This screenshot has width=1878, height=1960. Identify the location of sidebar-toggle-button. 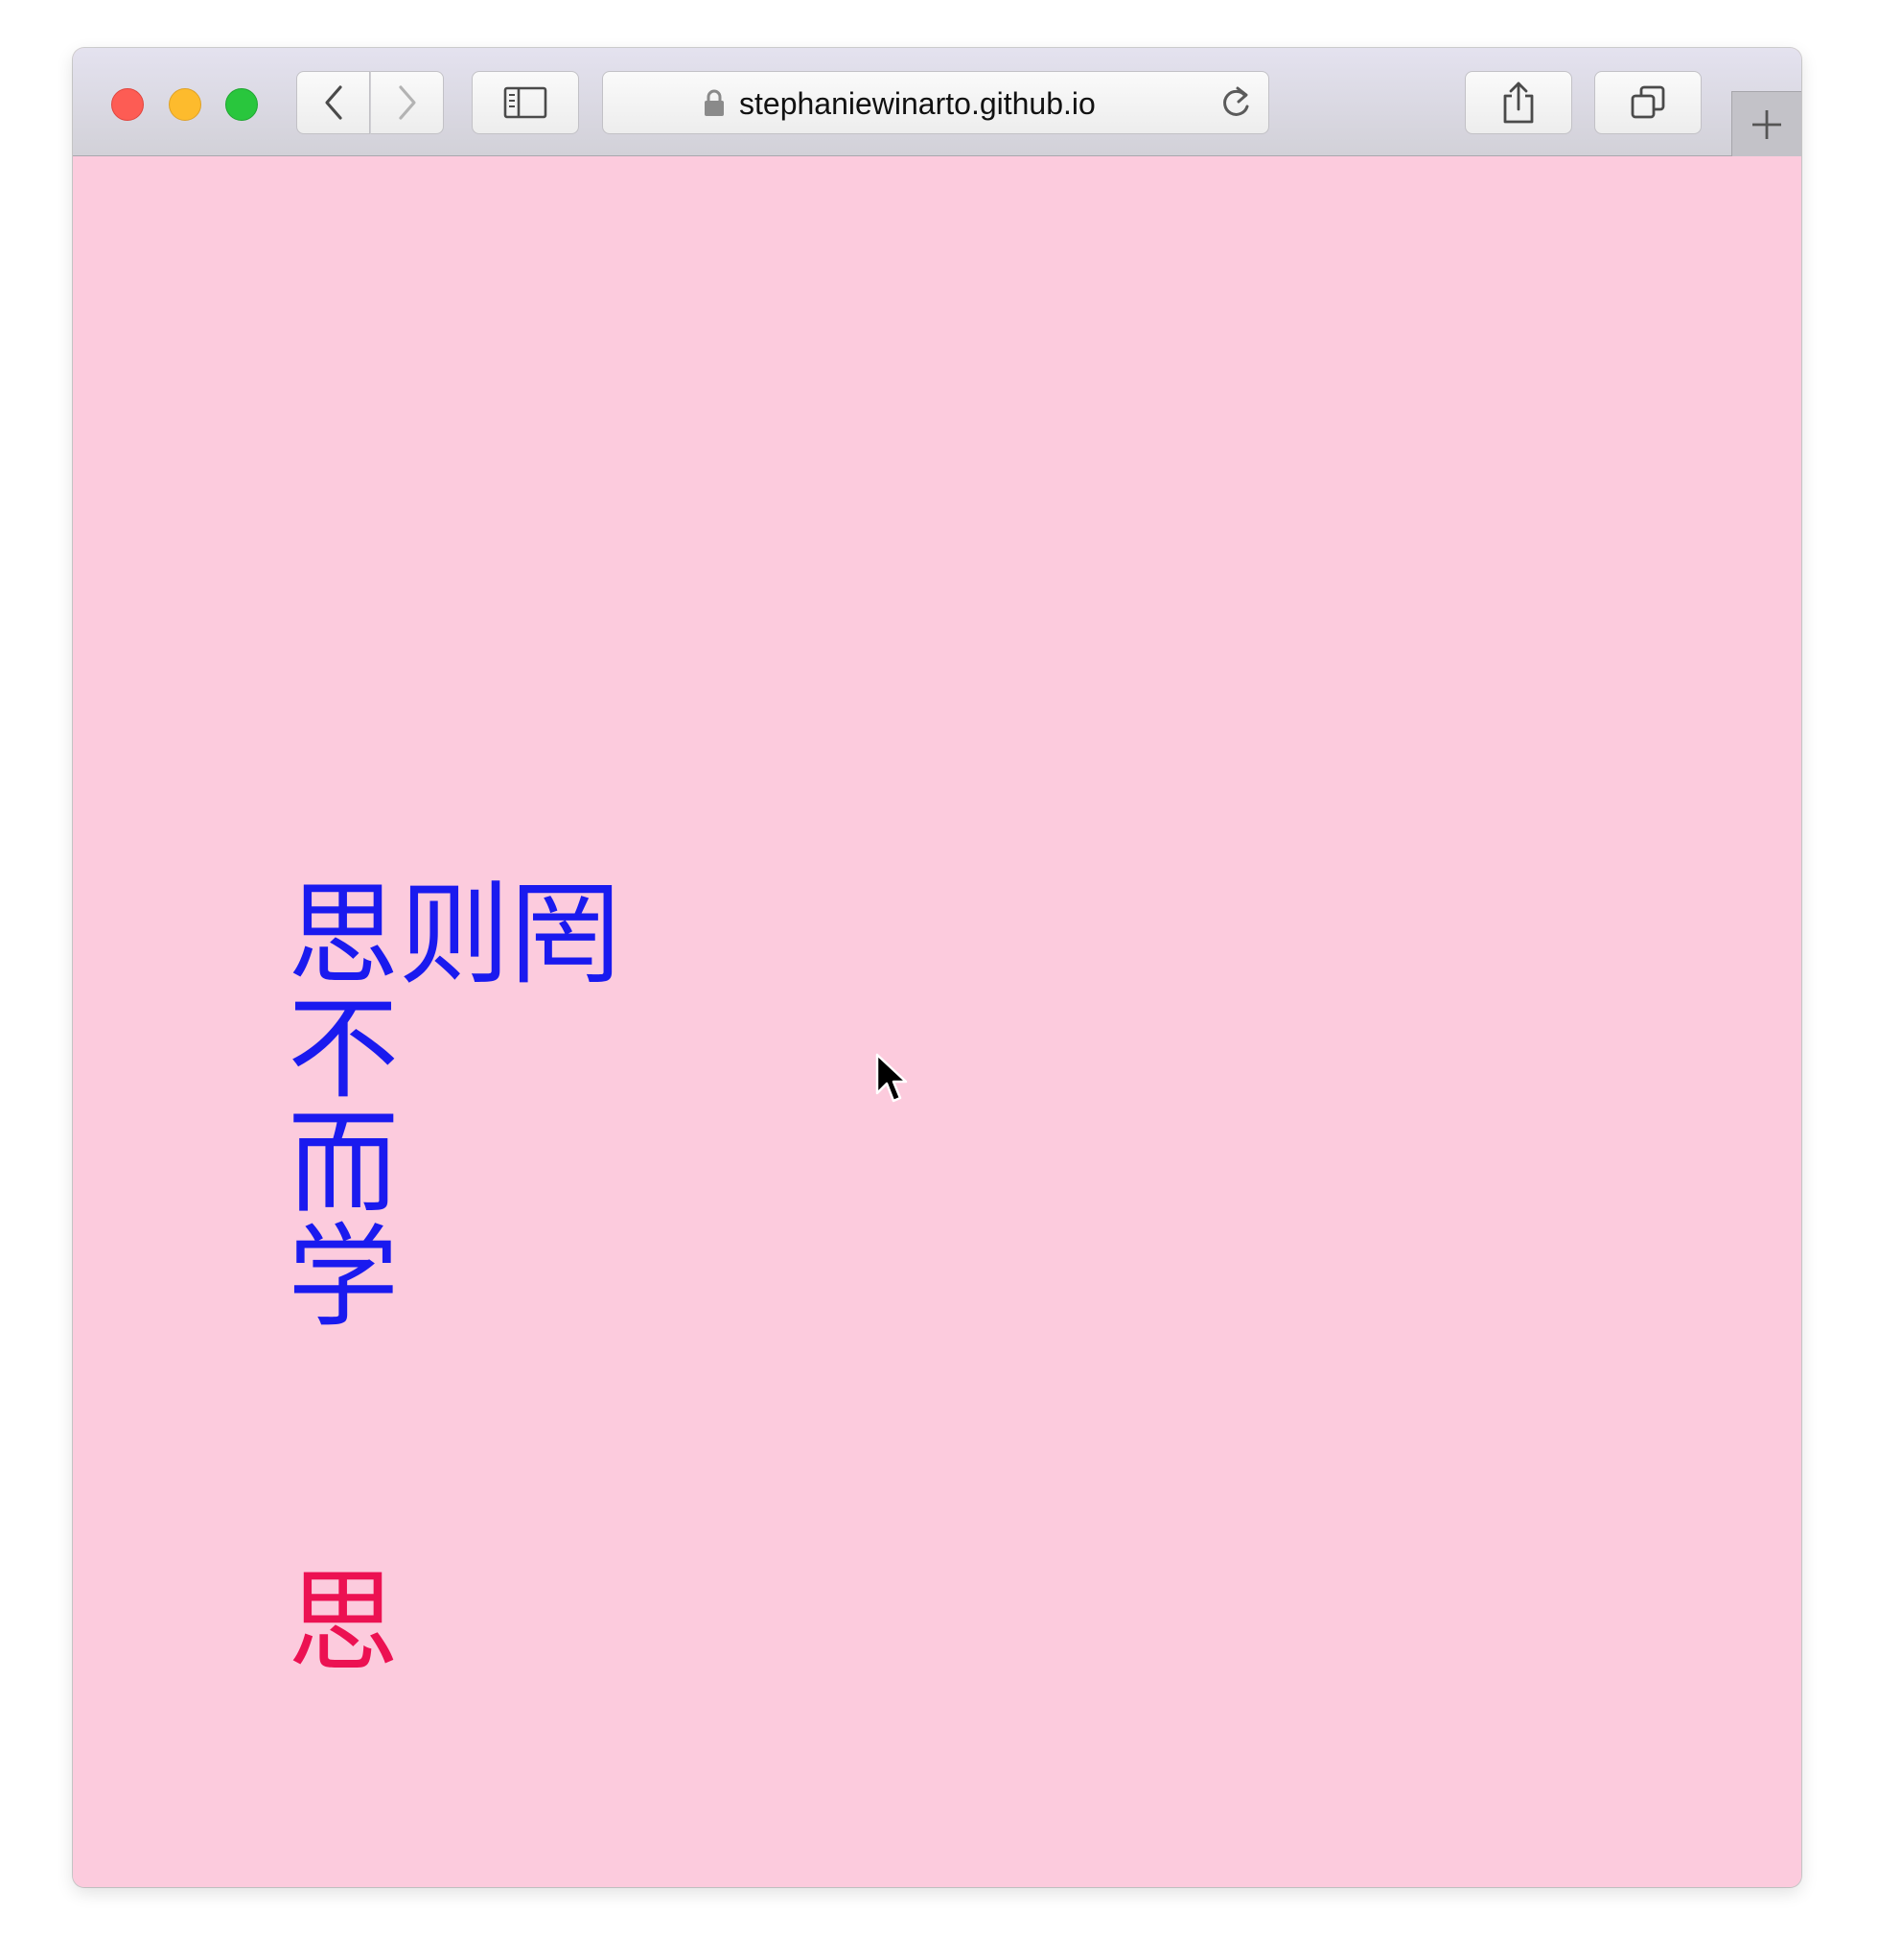
(525, 102).